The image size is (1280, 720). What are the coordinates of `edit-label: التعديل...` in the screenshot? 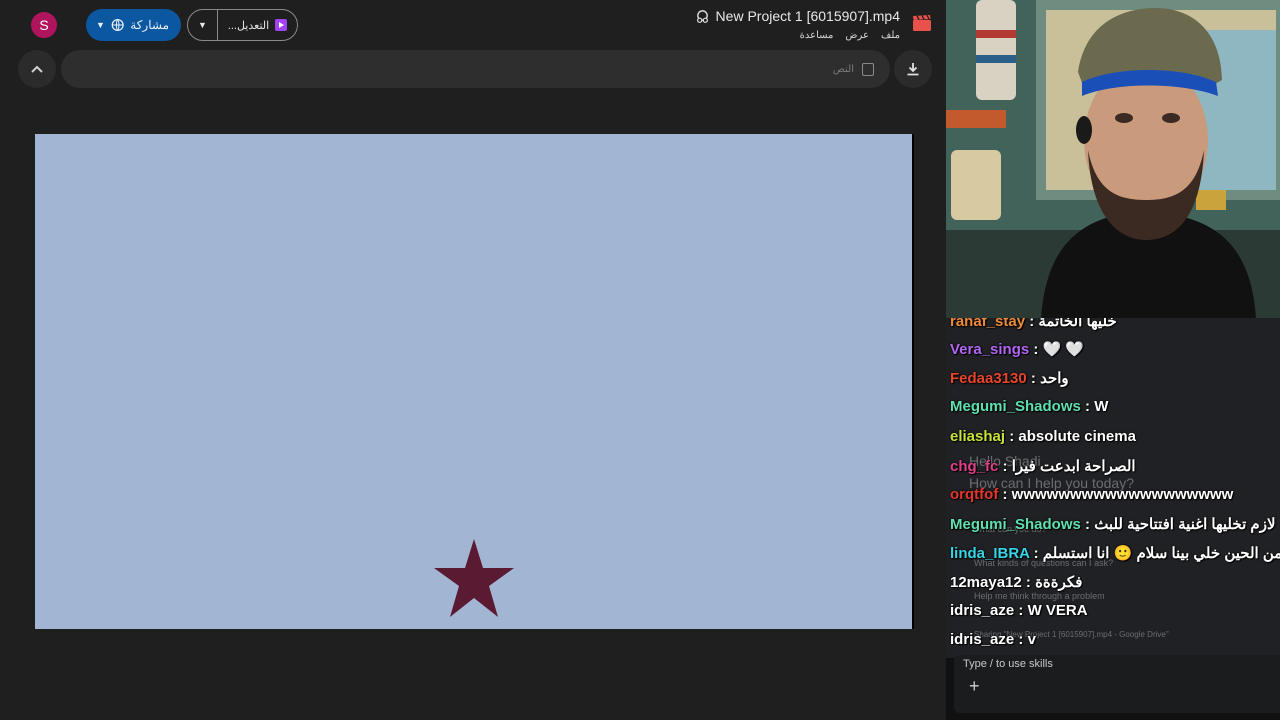 It's located at (248, 25).